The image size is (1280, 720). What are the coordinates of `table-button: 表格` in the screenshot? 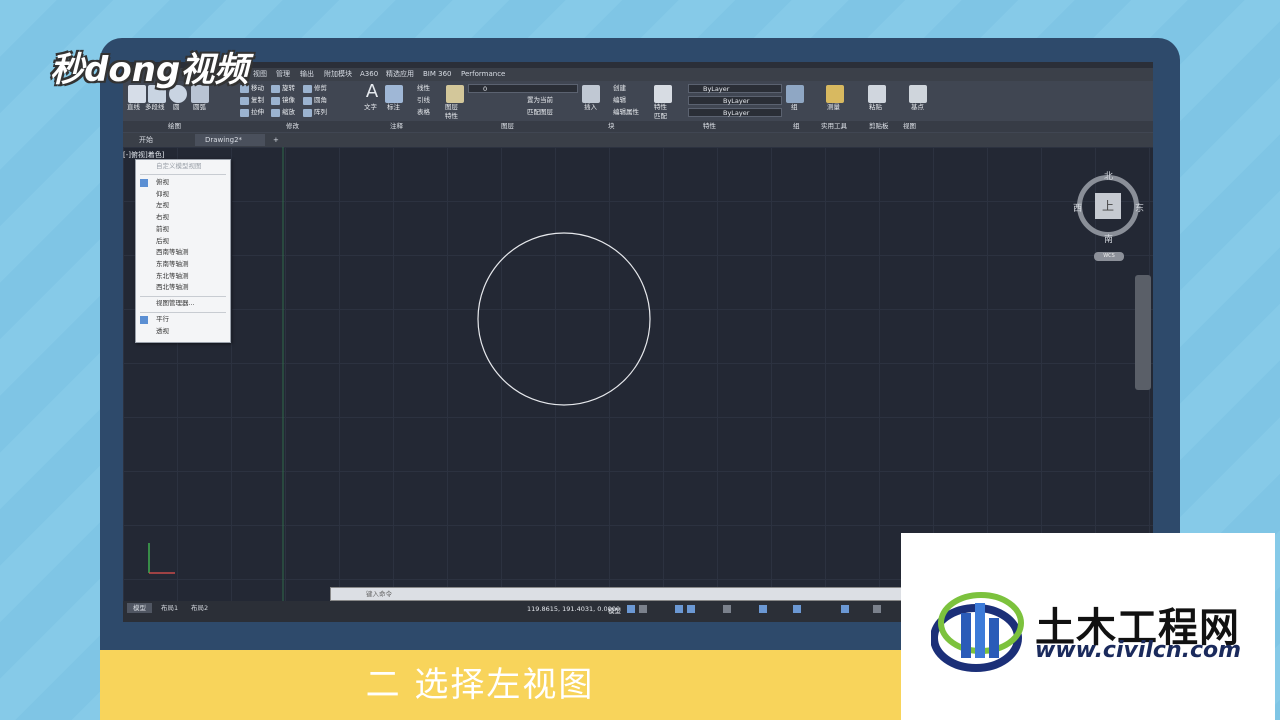 It's located at (423, 112).